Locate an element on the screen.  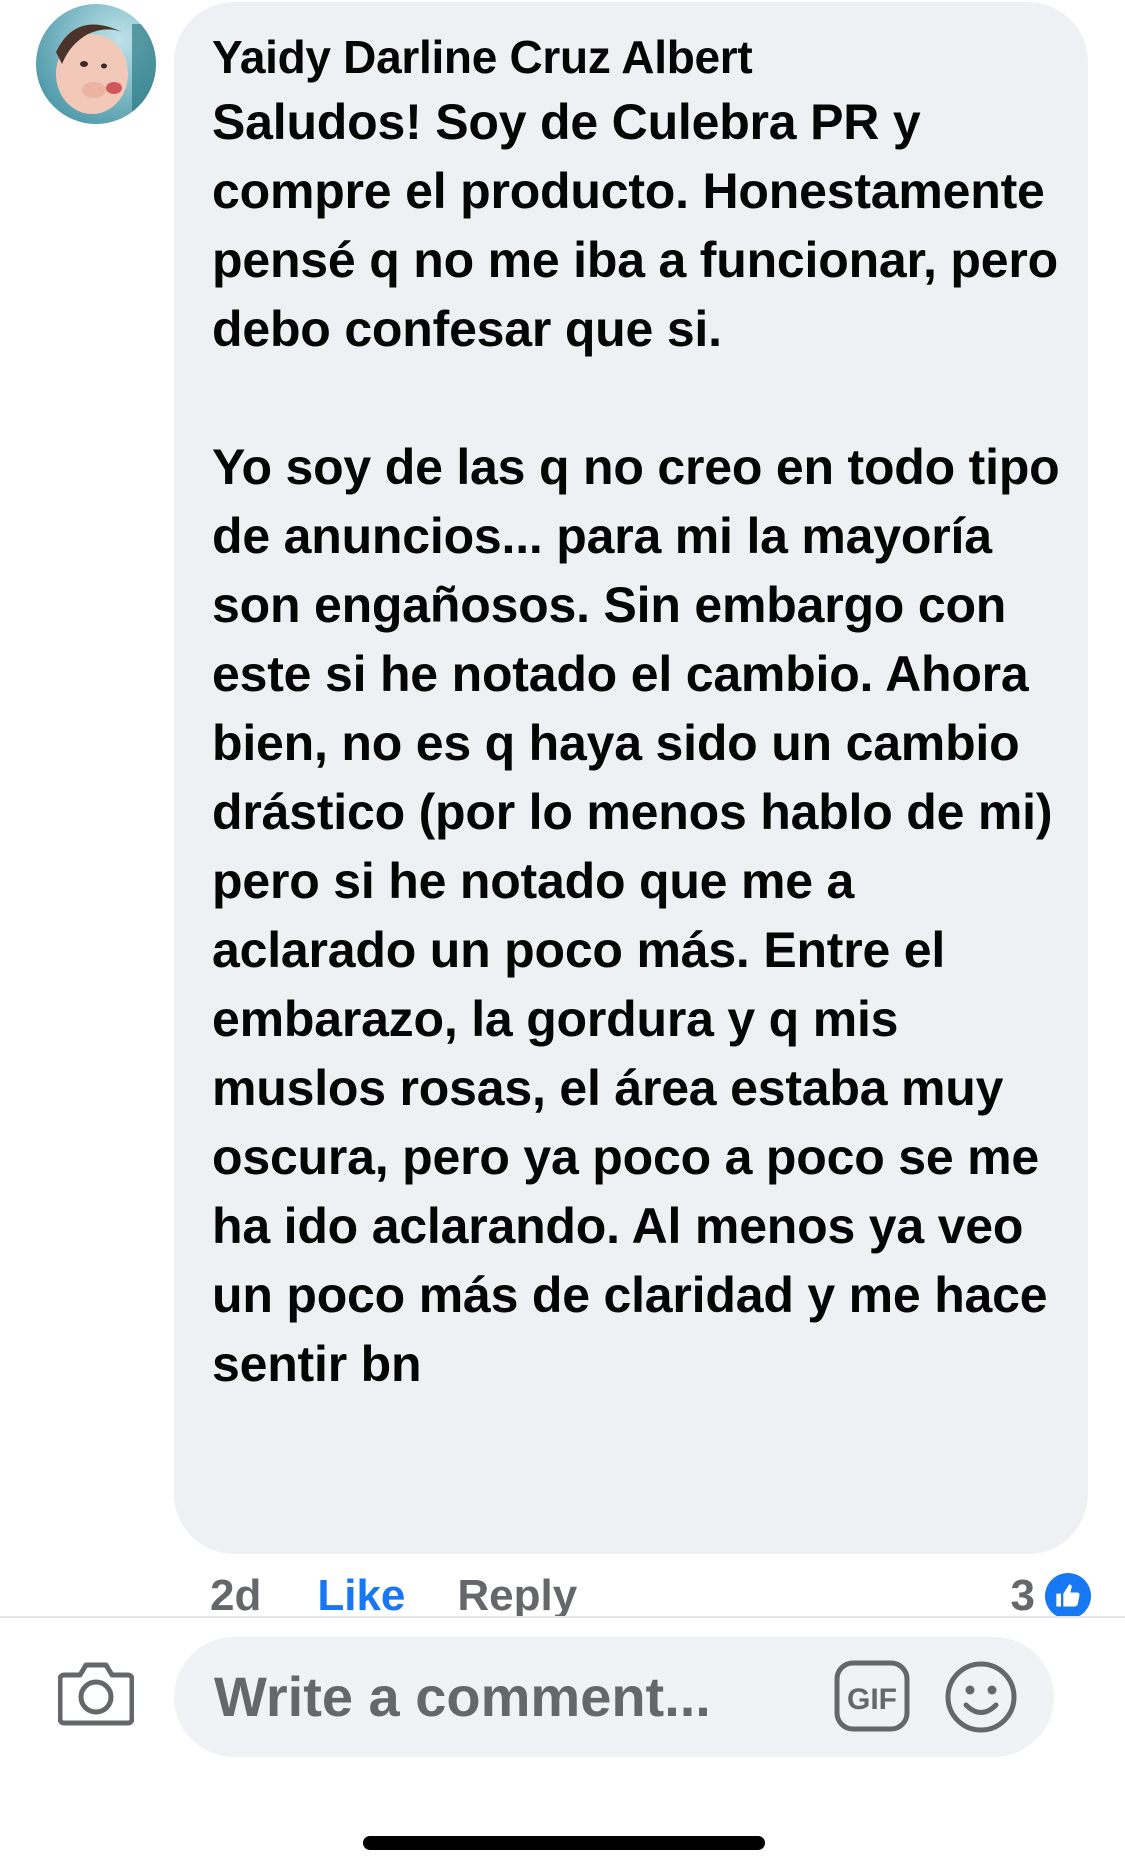
gif-button: GIF is located at coordinates (872, 1696).